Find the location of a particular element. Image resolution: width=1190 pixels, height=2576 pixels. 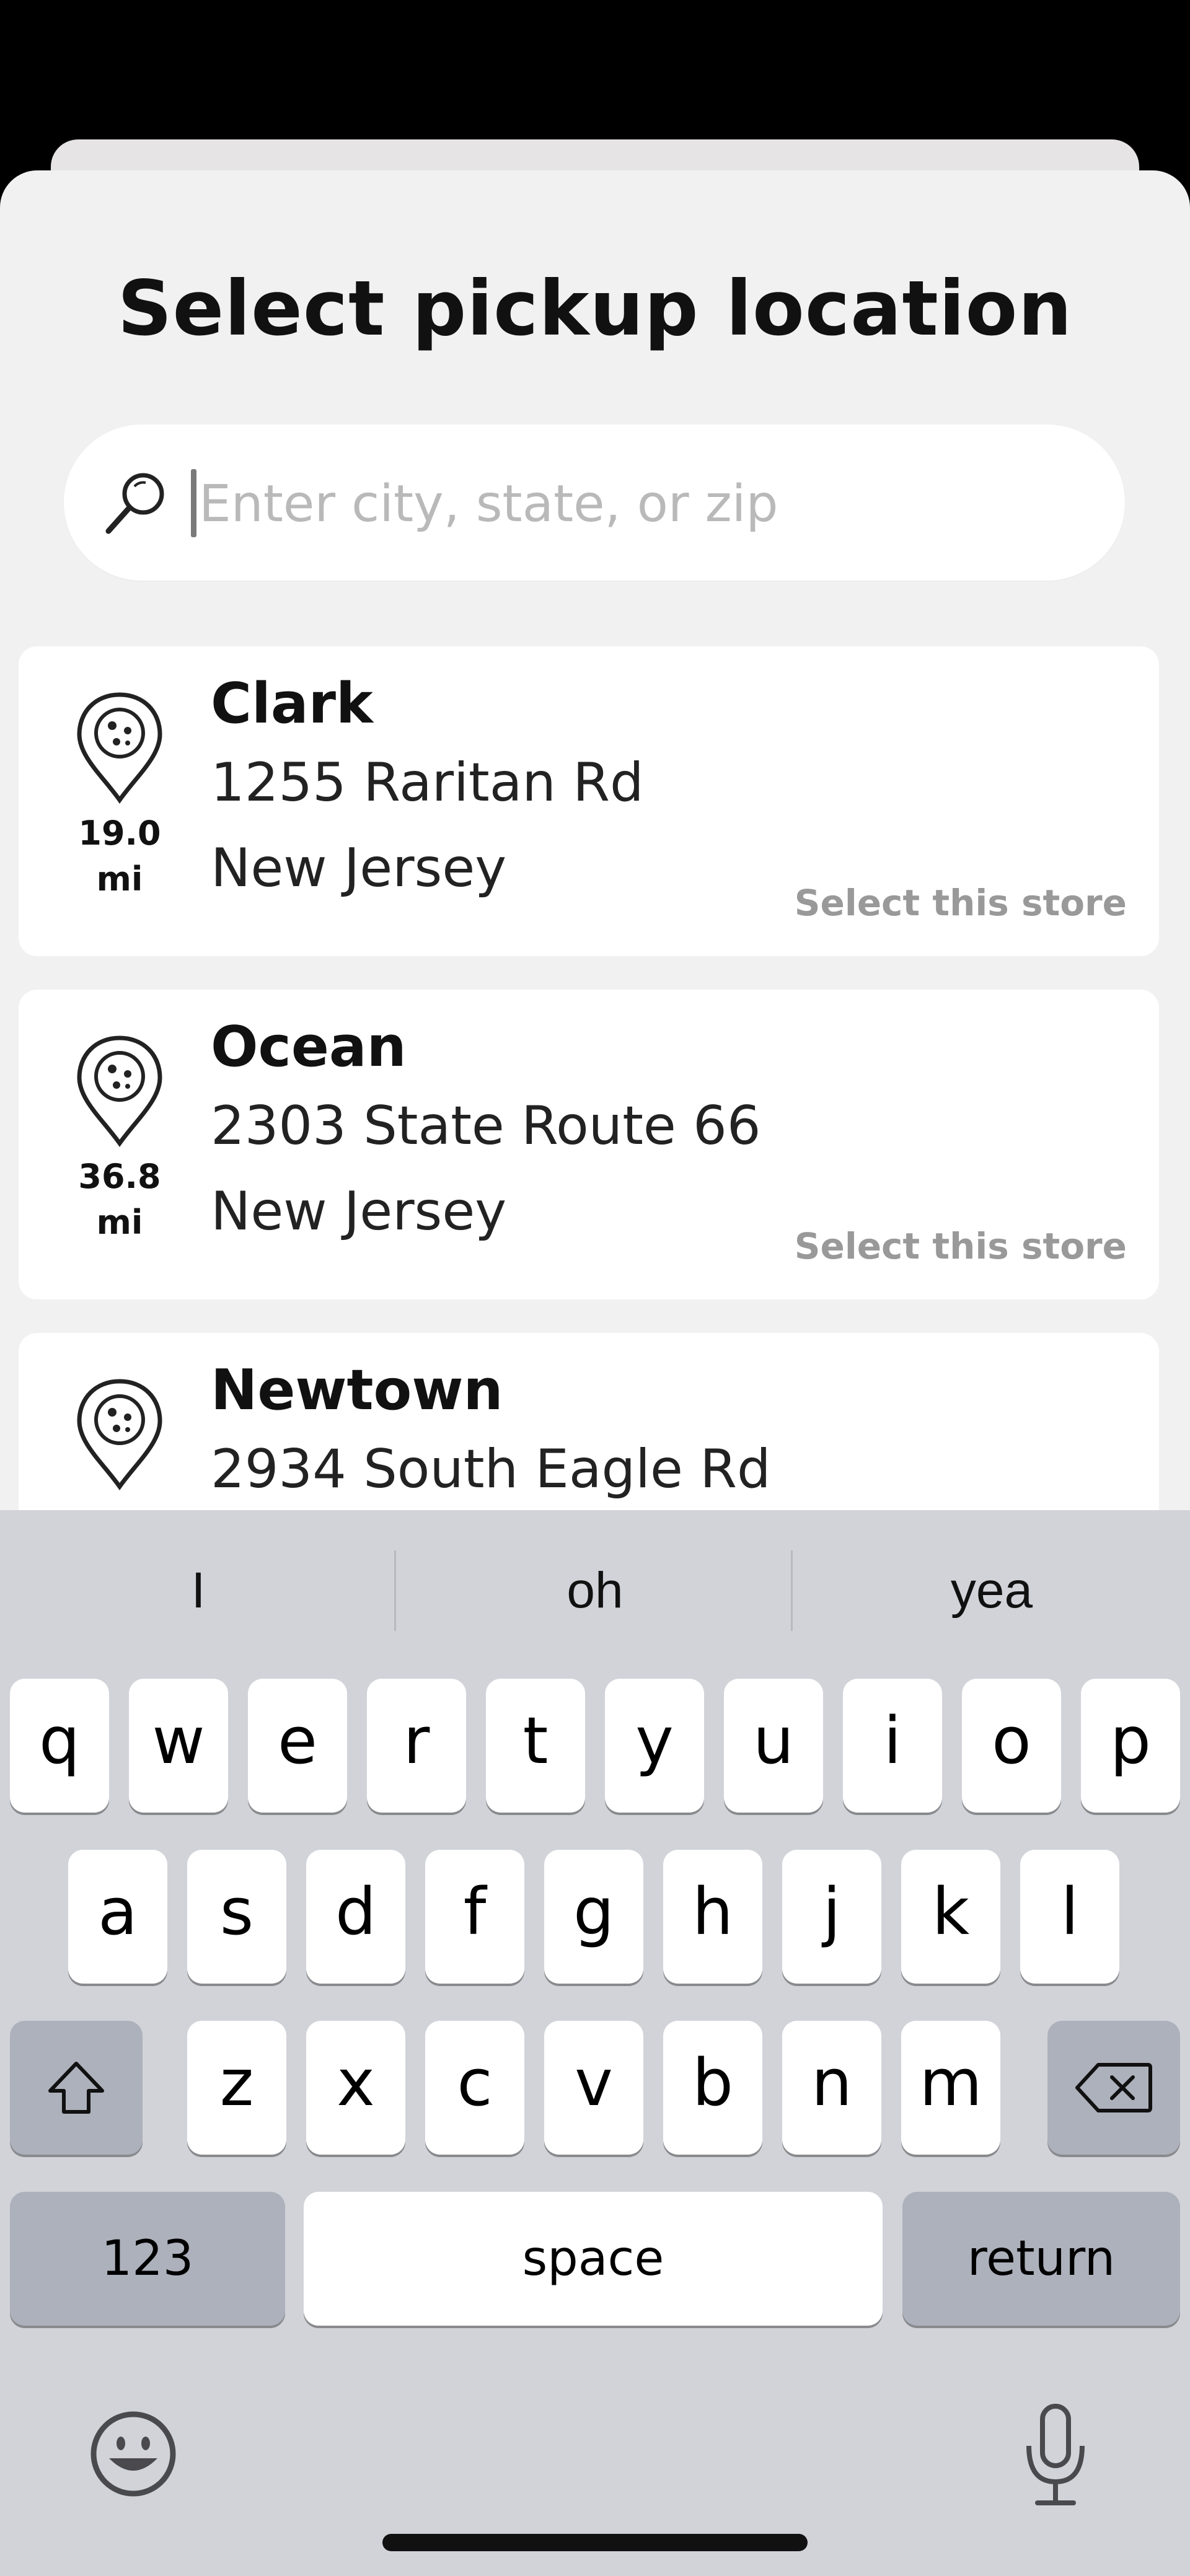

text-cursor is located at coordinates (193, 503).